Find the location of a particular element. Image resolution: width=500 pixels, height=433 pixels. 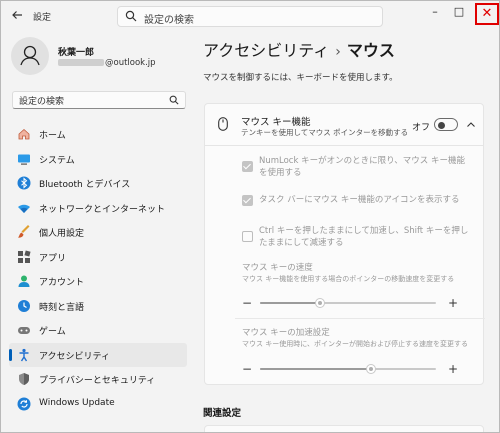

shield-icon is located at coordinates (24, 379).